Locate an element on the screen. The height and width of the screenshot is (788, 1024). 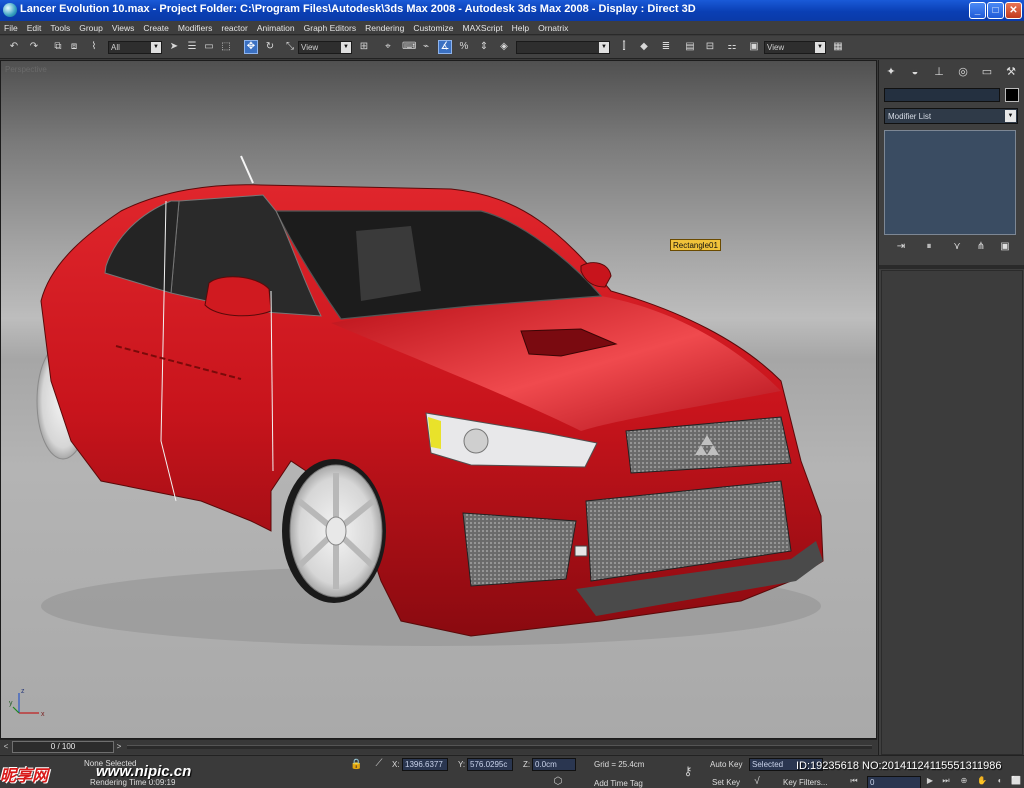
modify-tab-icon: ◒ is located at coordinates (915, 72).